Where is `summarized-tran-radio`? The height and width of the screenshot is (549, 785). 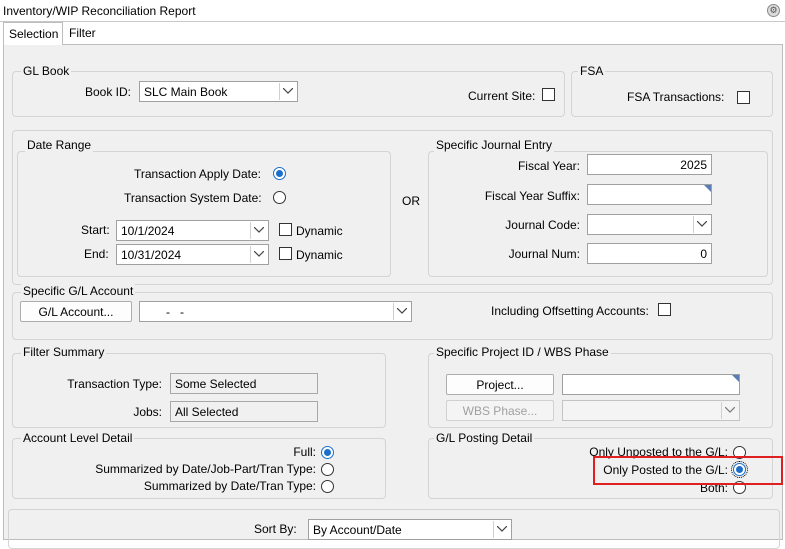
summarized-tran-radio is located at coordinates (327, 486).